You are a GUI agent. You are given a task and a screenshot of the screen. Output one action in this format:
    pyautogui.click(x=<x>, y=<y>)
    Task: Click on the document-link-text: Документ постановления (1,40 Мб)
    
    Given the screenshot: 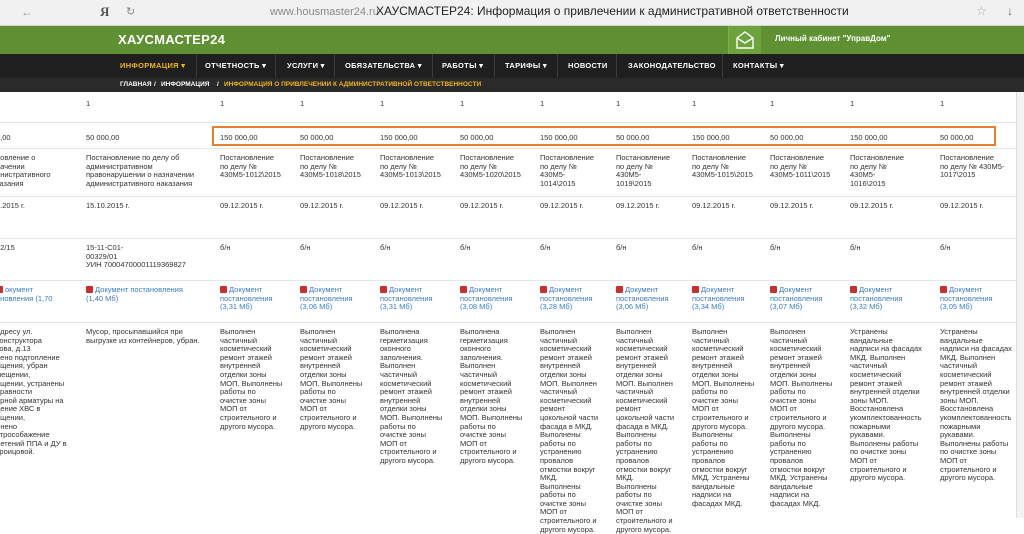 What is the action you would take?
    pyautogui.click(x=134, y=294)
    